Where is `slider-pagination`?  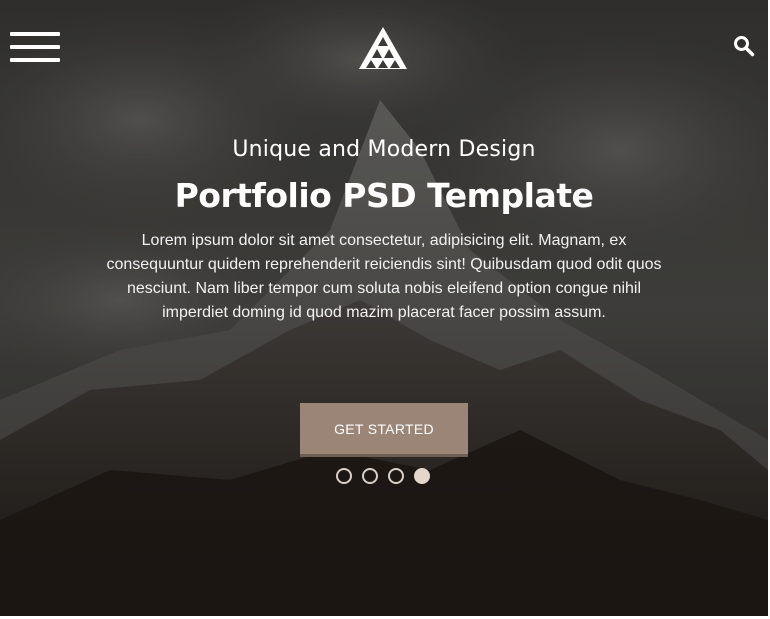
slider-pagination is located at coordinates (383, 476).